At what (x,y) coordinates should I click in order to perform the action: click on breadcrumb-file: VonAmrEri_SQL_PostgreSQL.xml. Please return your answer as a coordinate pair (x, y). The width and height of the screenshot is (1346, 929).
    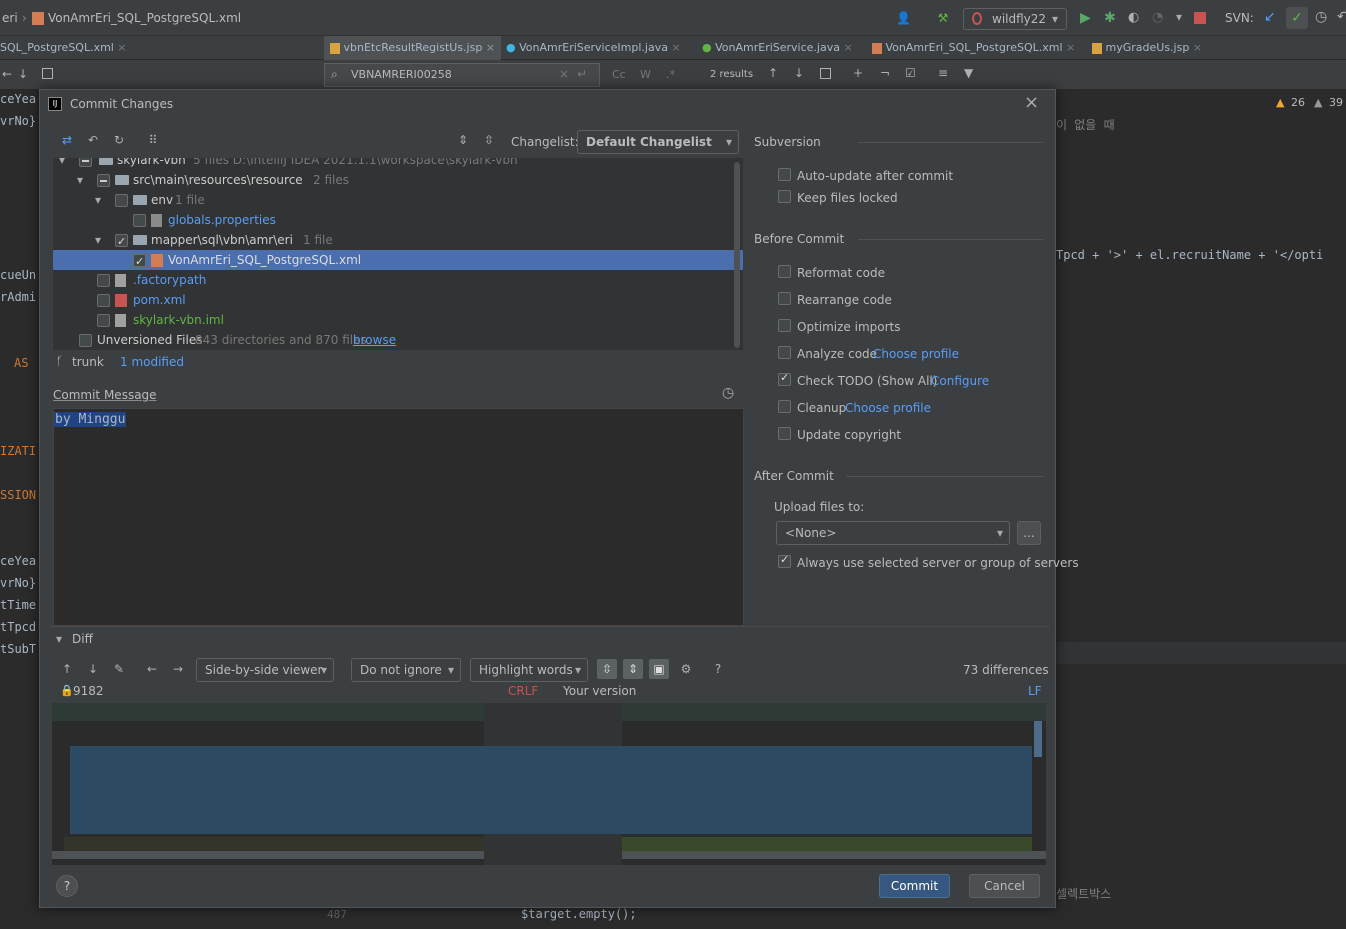
    Looking at the image, I should click on (144, 18).